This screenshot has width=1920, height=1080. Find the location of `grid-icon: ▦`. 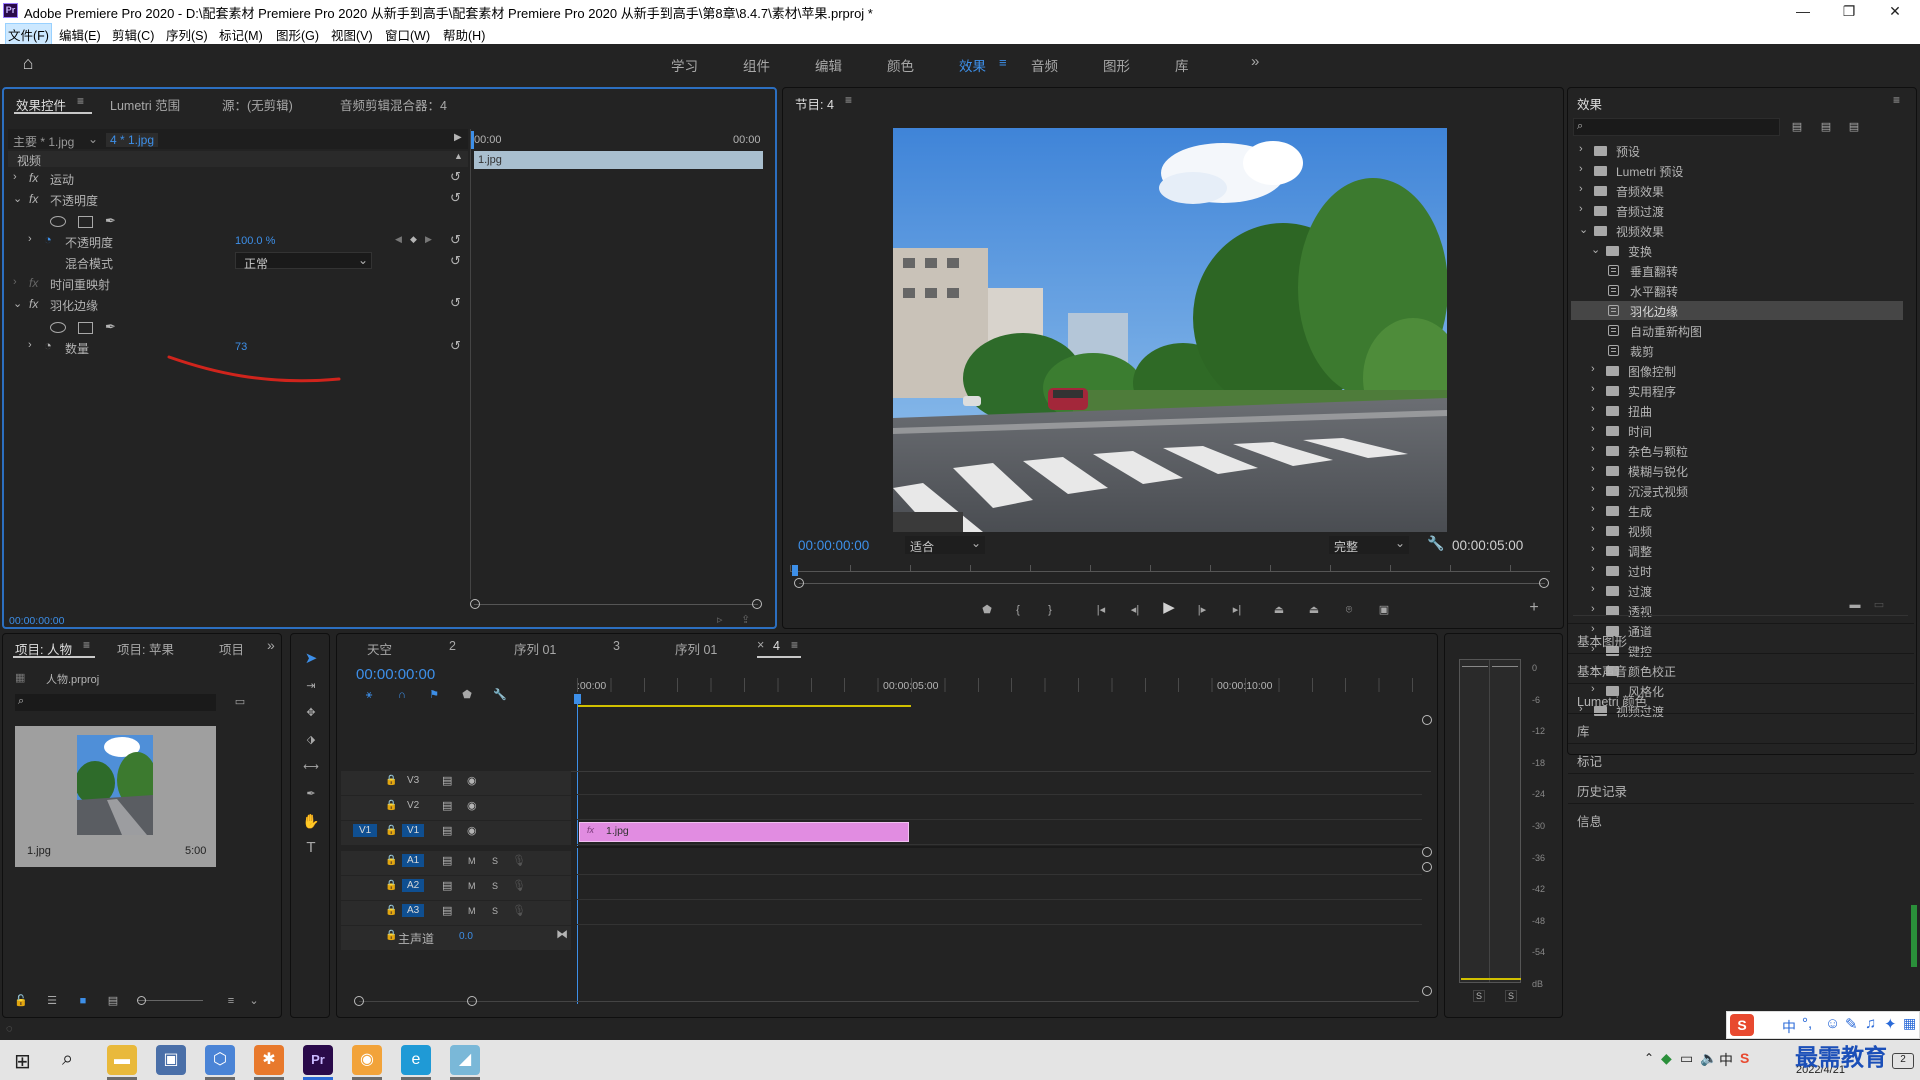

grid-icon: ▦ is located at coordinates (1909, 1023).